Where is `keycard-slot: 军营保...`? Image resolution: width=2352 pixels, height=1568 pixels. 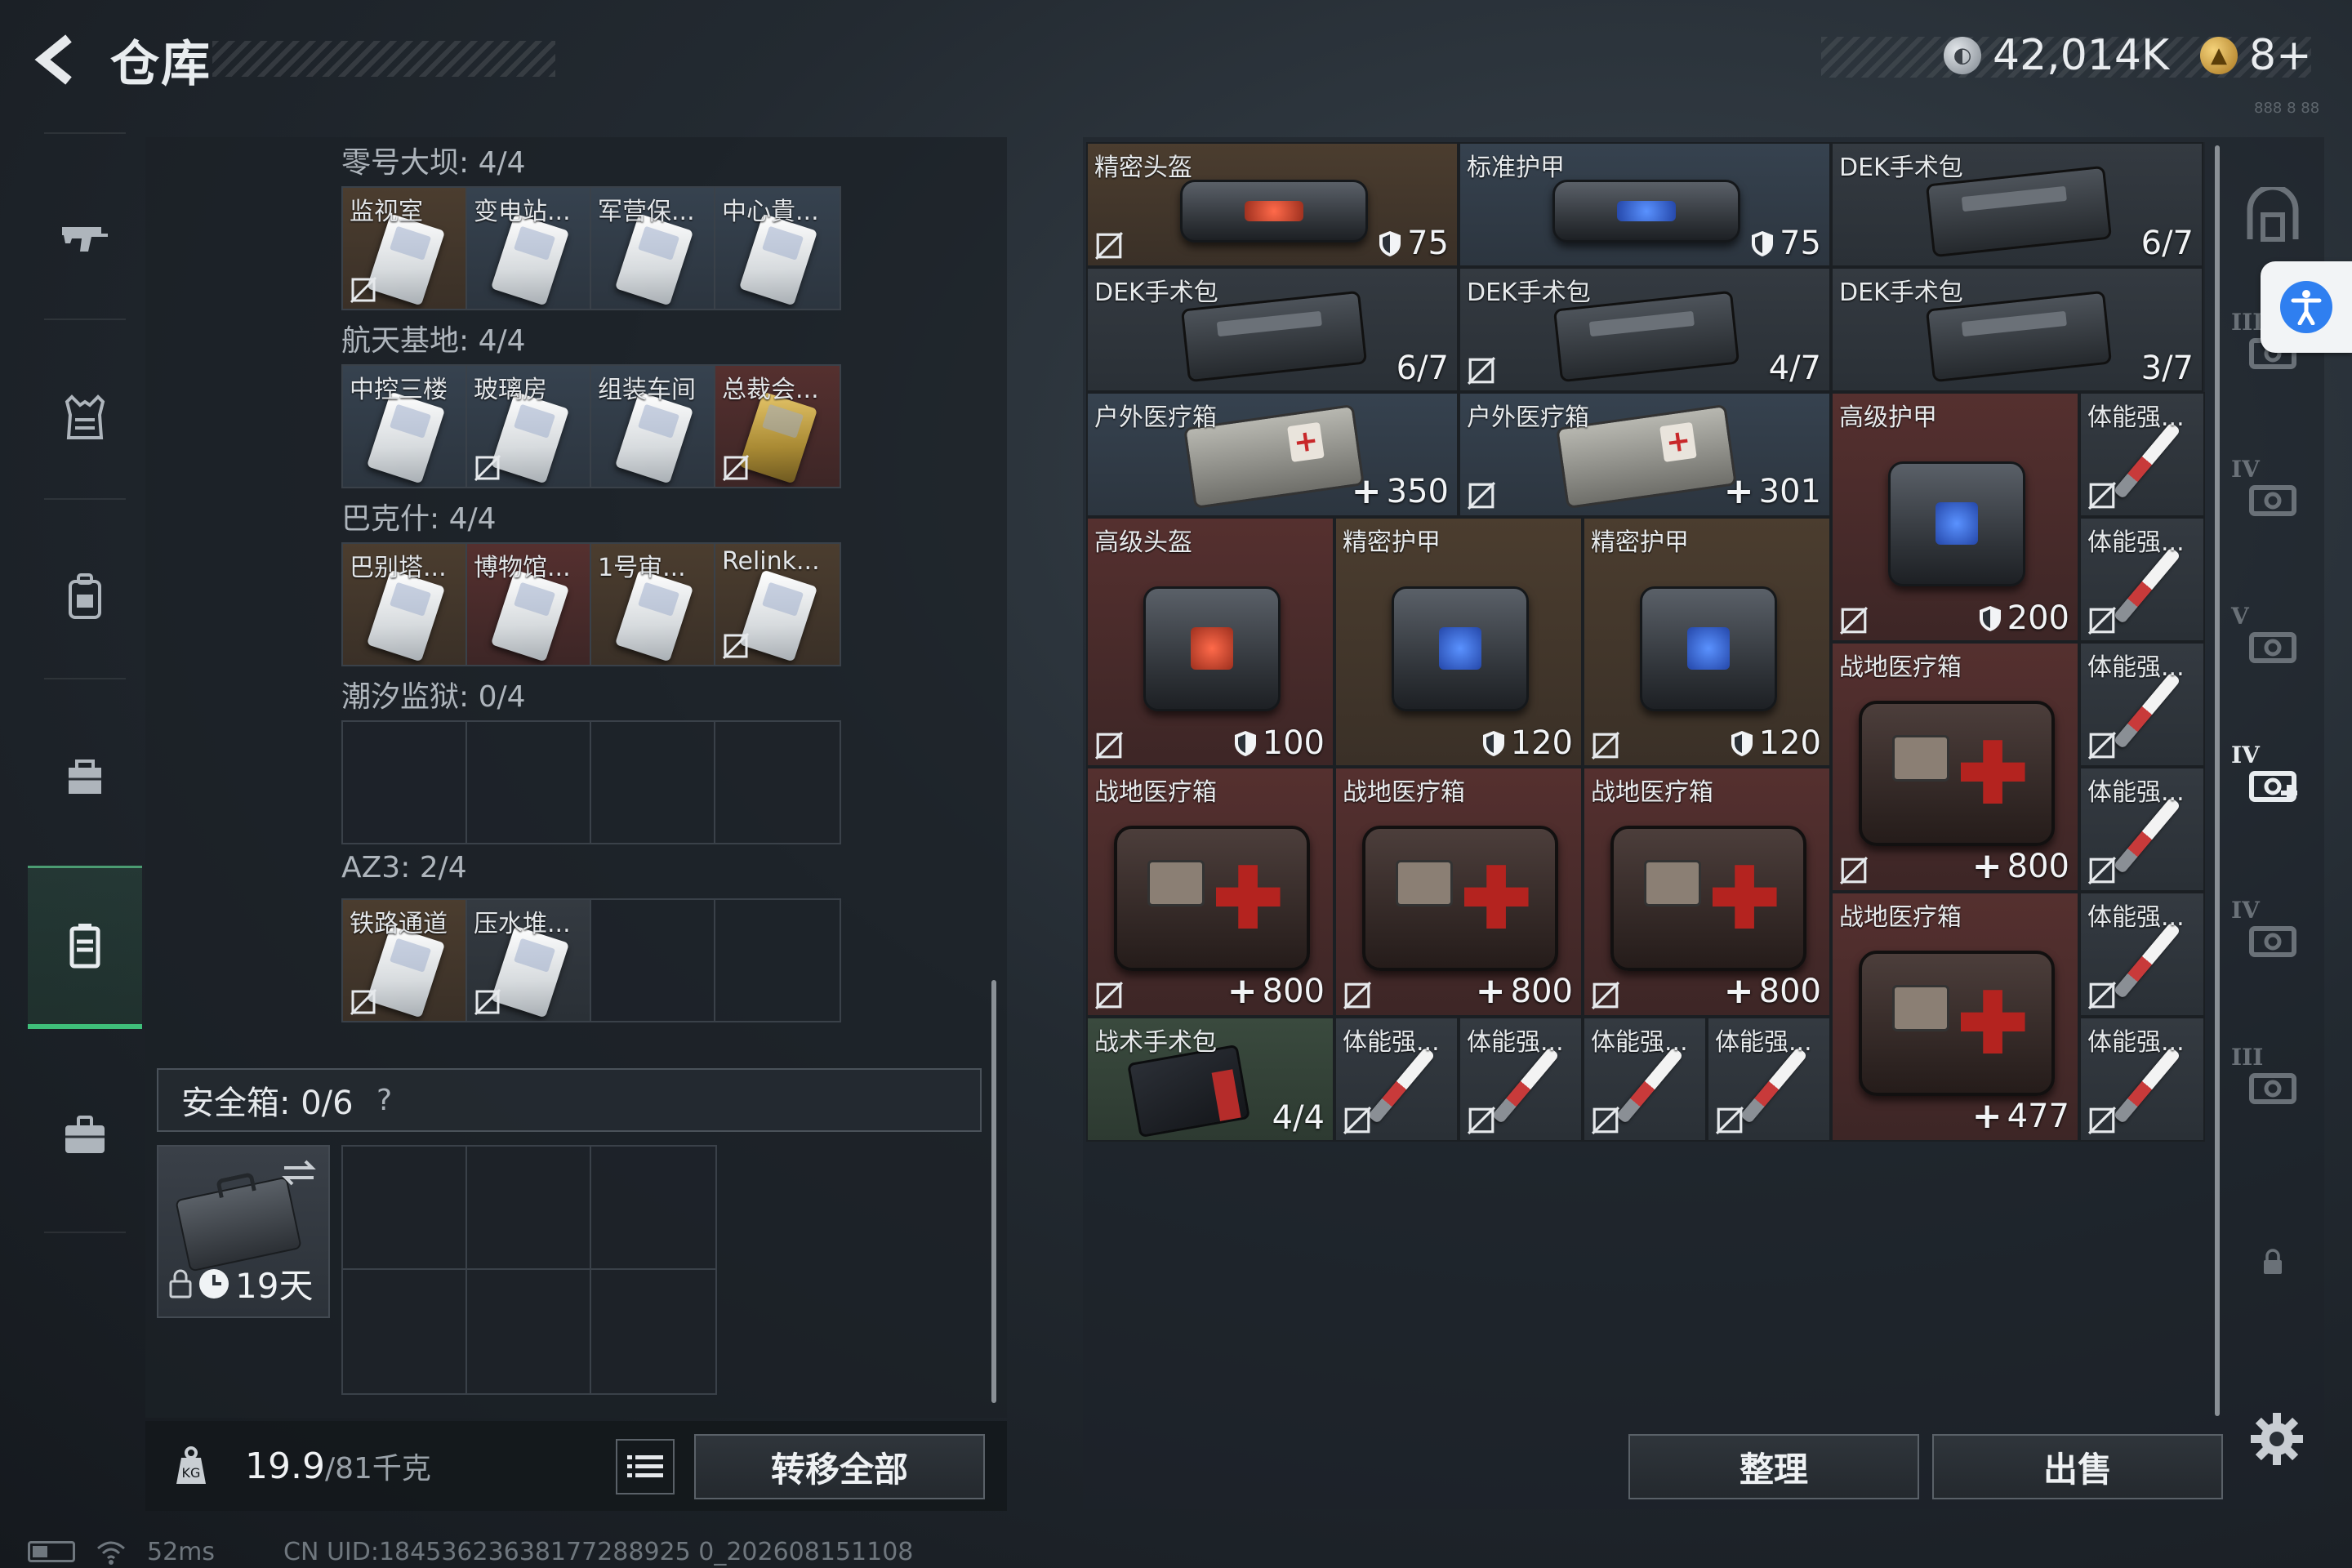 keycard-slot: 军营保... is located at coordinates (653, 248).